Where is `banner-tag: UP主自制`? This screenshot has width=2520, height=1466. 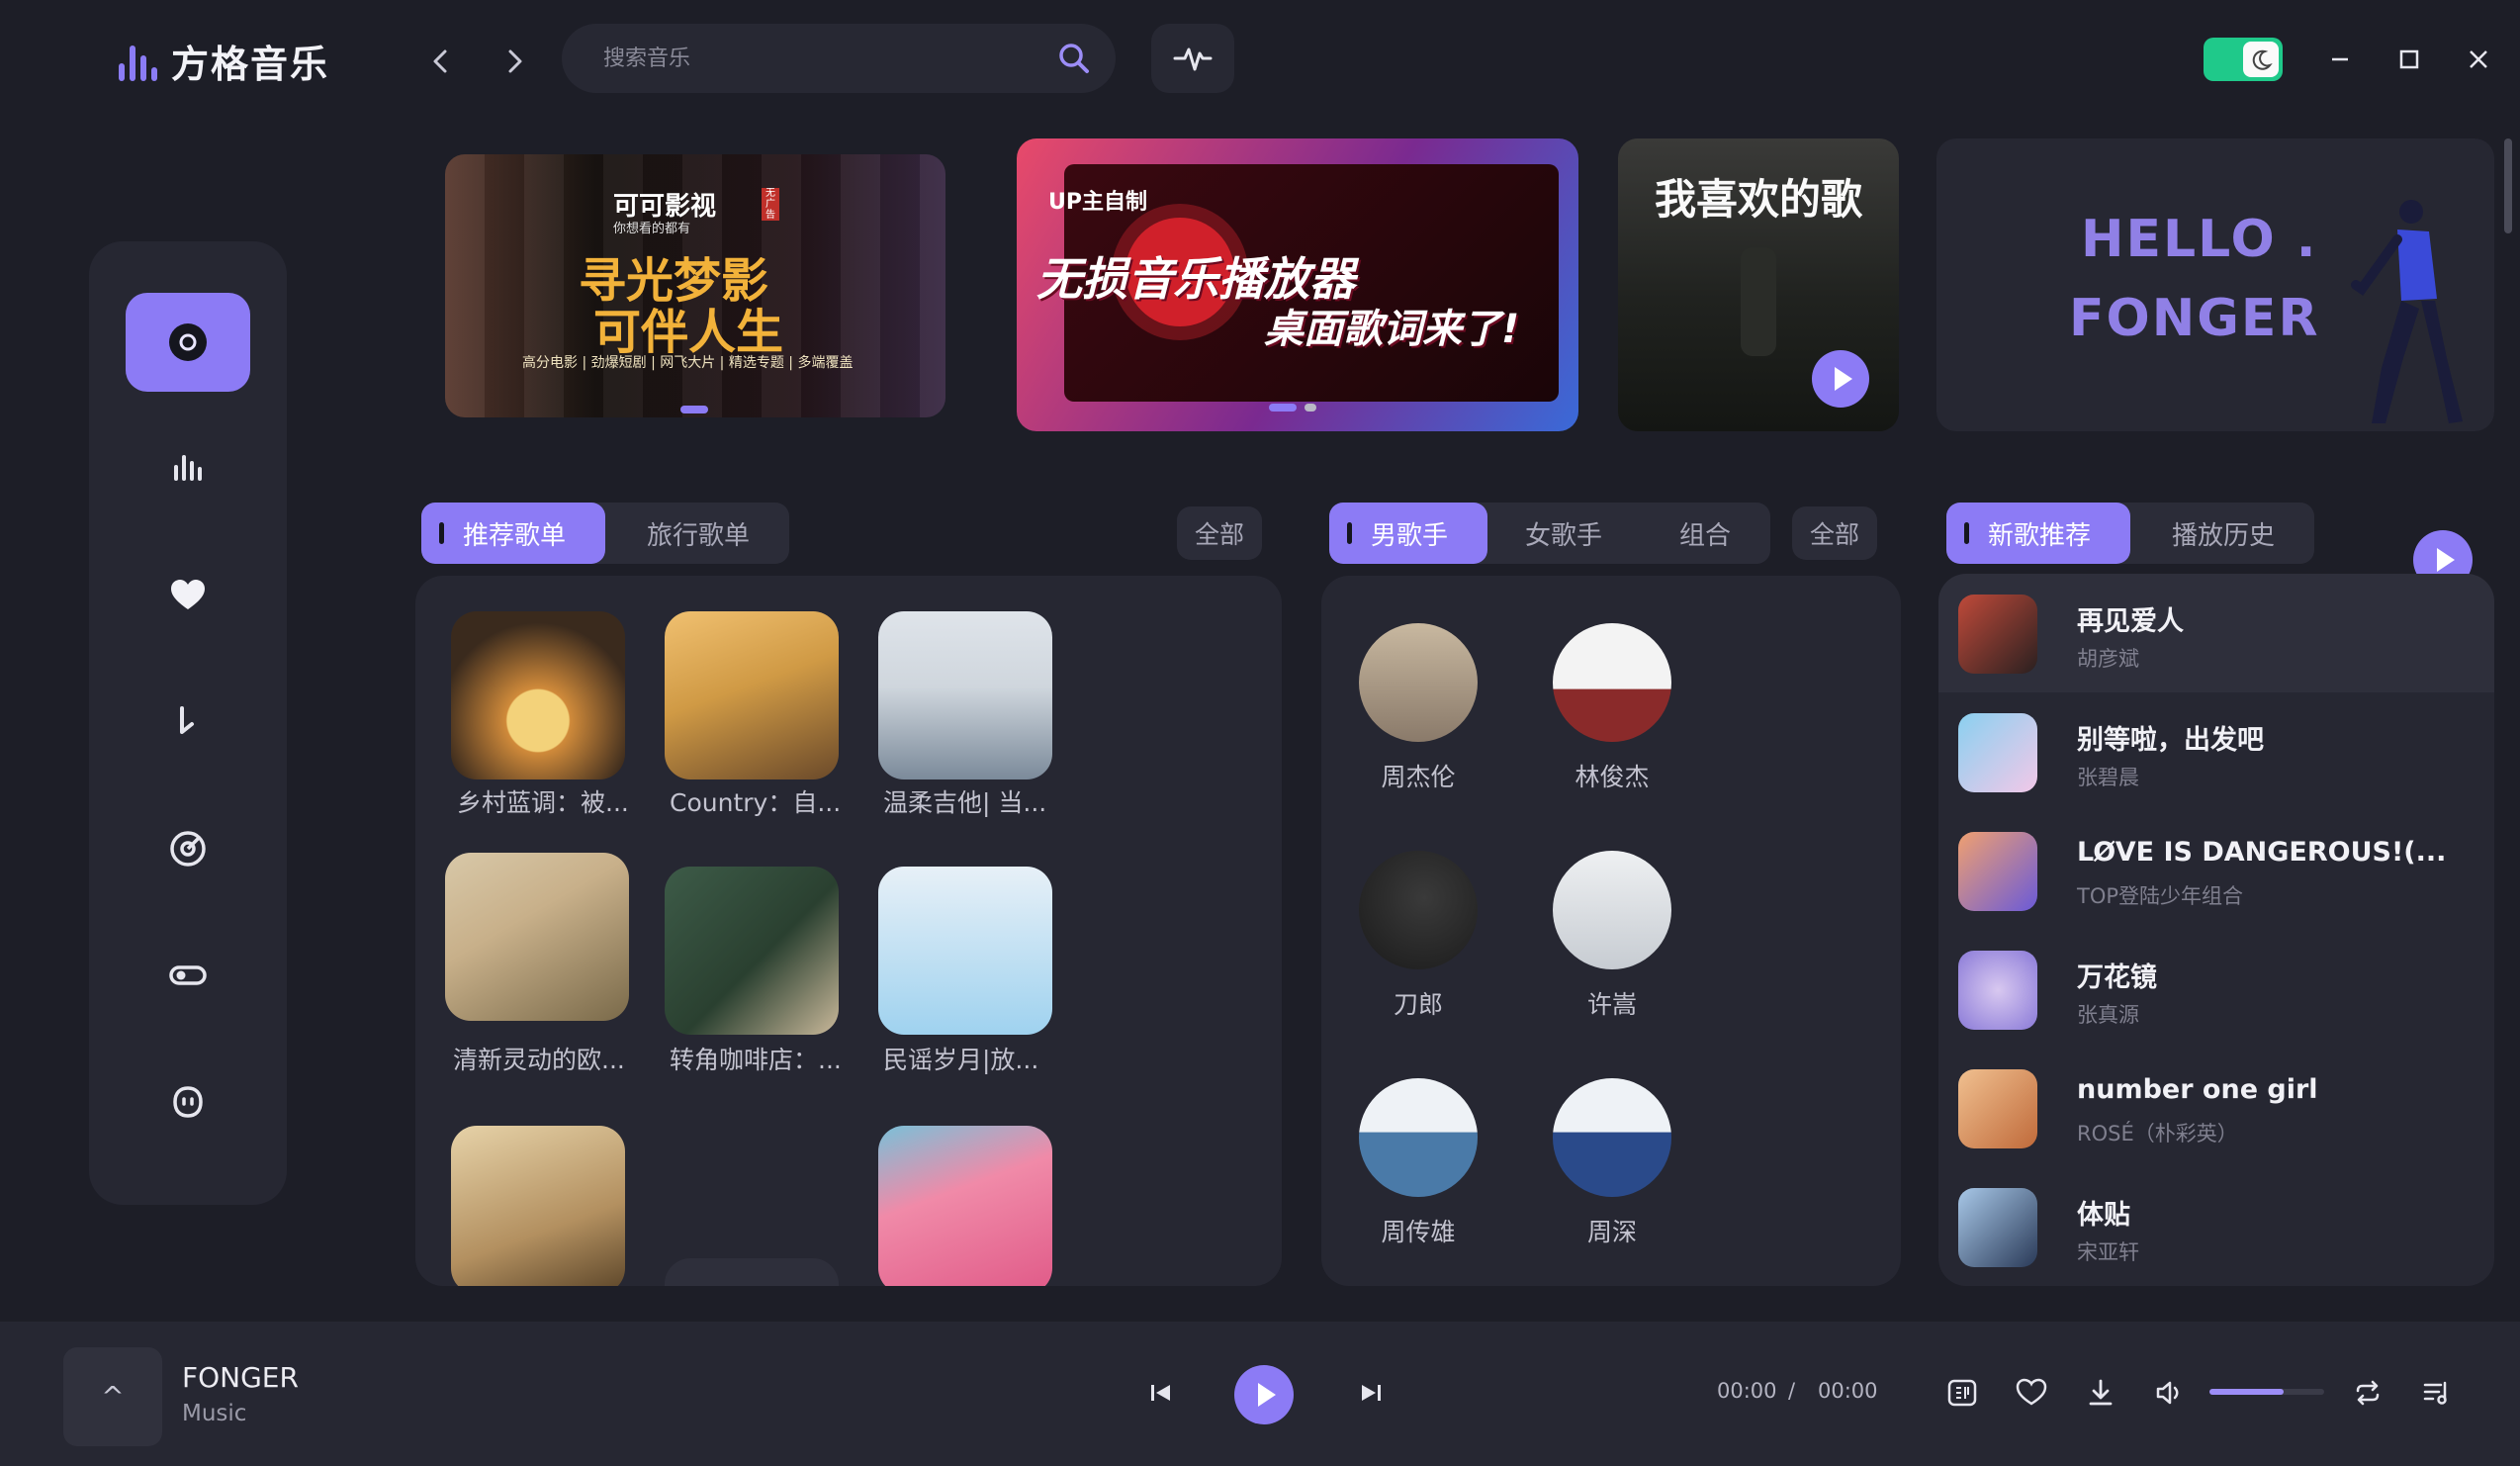 banner-tag: UP主自制 is located at coordinates (1097, 203).